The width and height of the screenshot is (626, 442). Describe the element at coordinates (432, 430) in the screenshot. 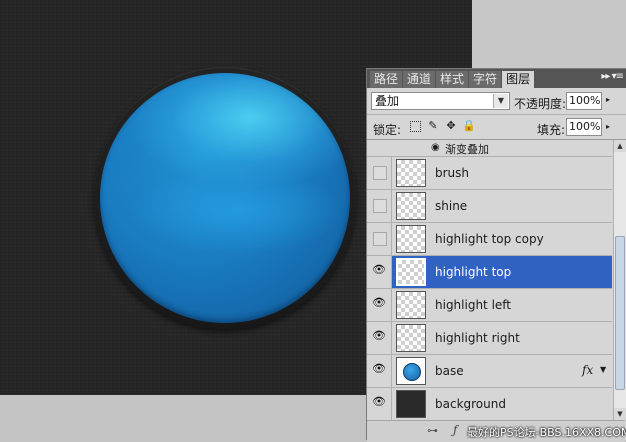

I see `link-layers-icon: ⊶` at that location.